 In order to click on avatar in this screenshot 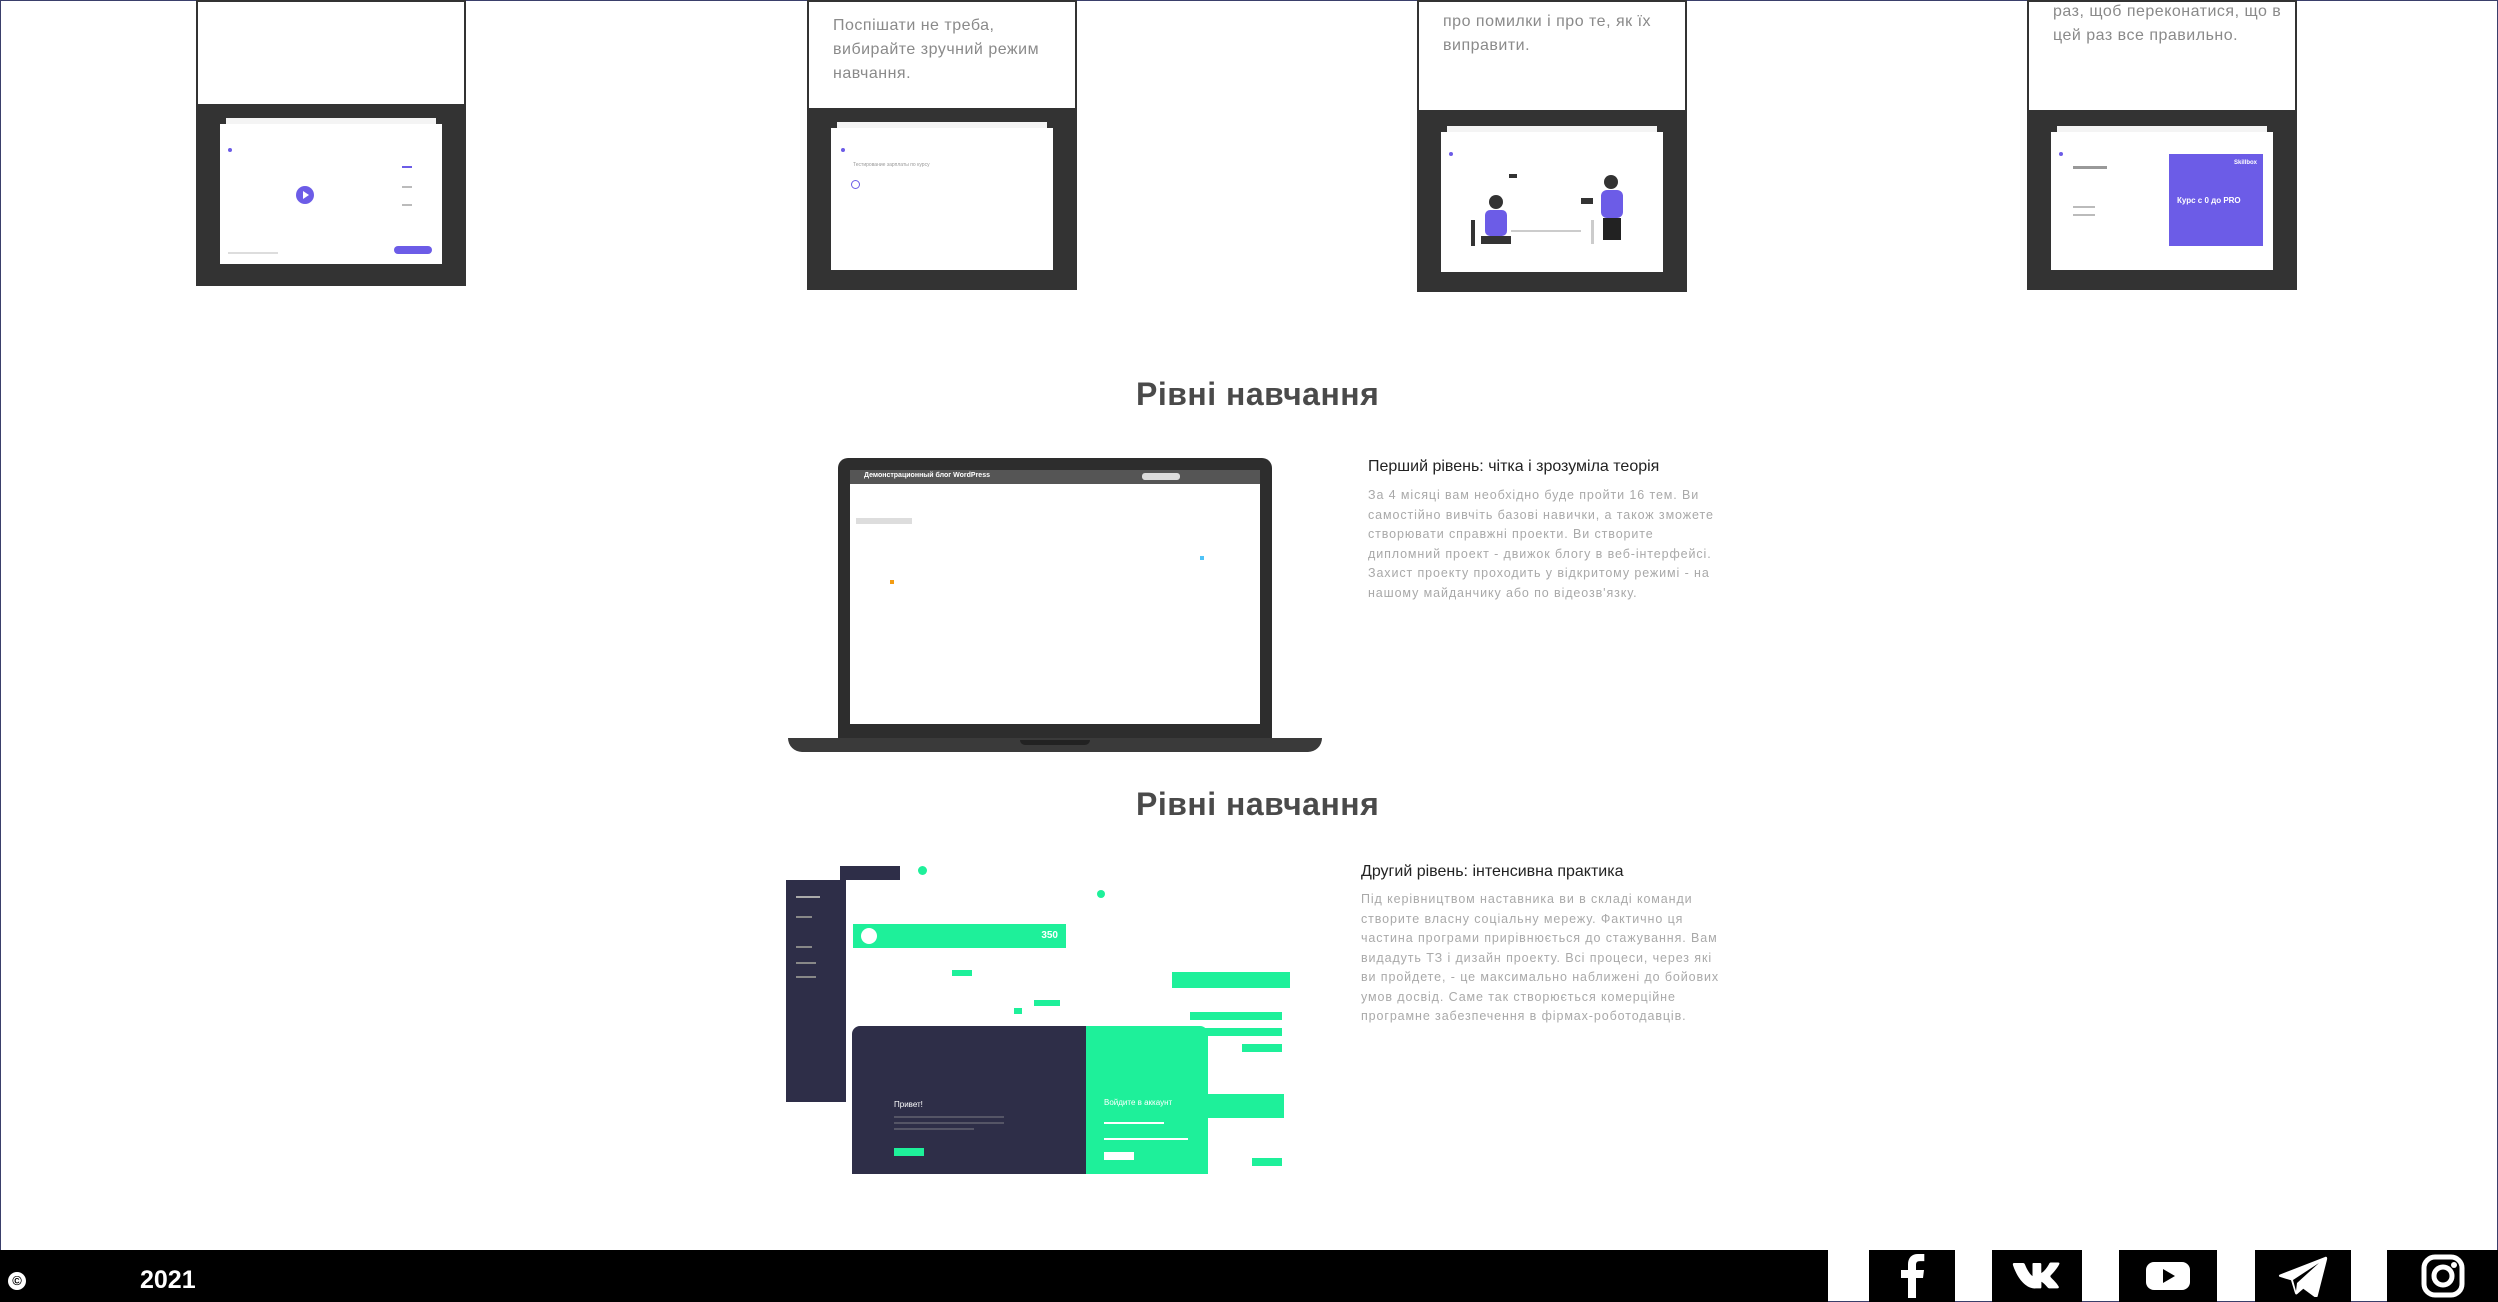, I will do `click(869, 936)`.